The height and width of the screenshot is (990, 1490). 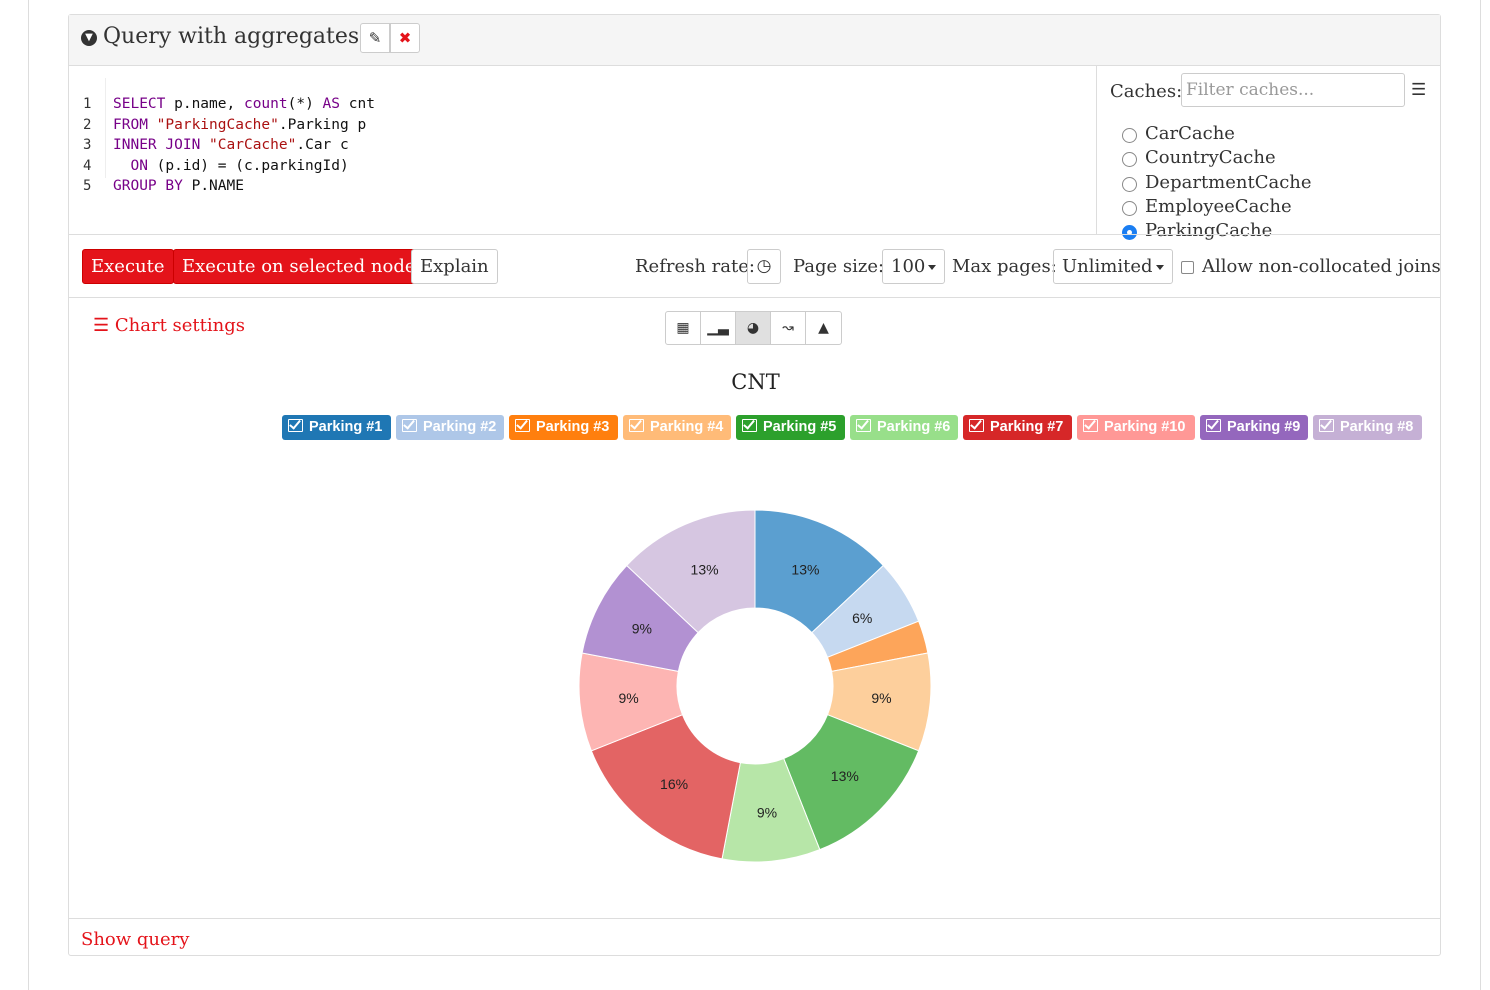 What do you see at coordinates (1228, 182) in the screenshot?
I see `cache-name: DepartmentCache` at bounding box center [1228, 182].